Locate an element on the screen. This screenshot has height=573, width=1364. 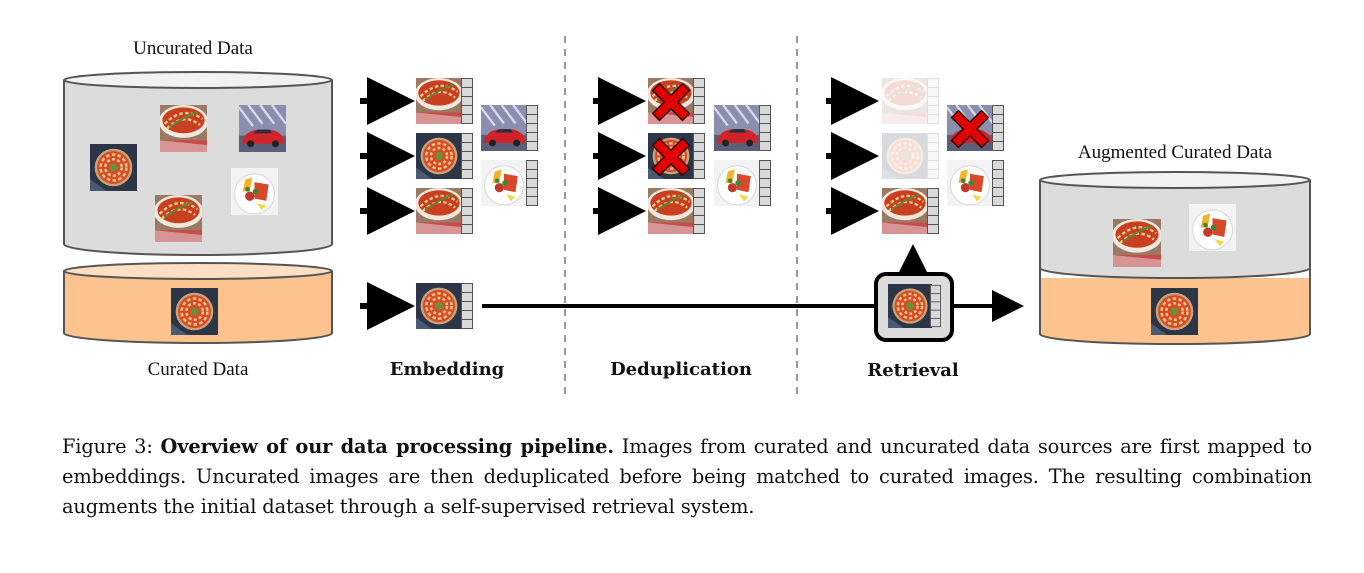
stage-label-embedding: Embedding is located at coordinates (447, 369).